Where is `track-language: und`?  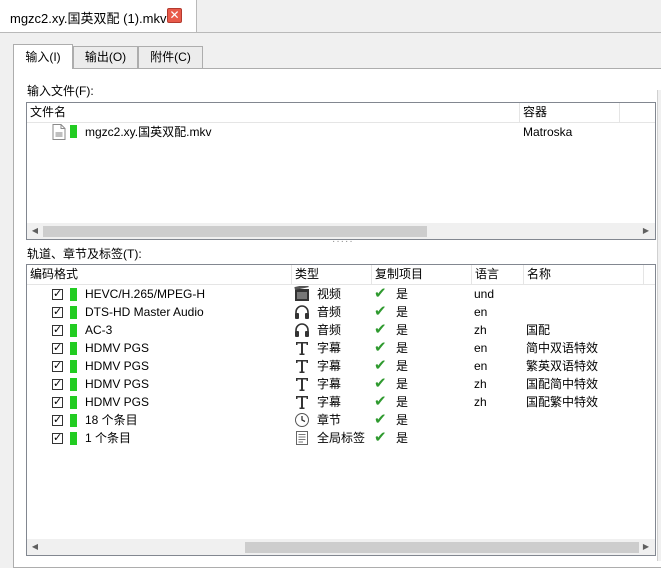 track-language: und is located at coordinates (484, 294).